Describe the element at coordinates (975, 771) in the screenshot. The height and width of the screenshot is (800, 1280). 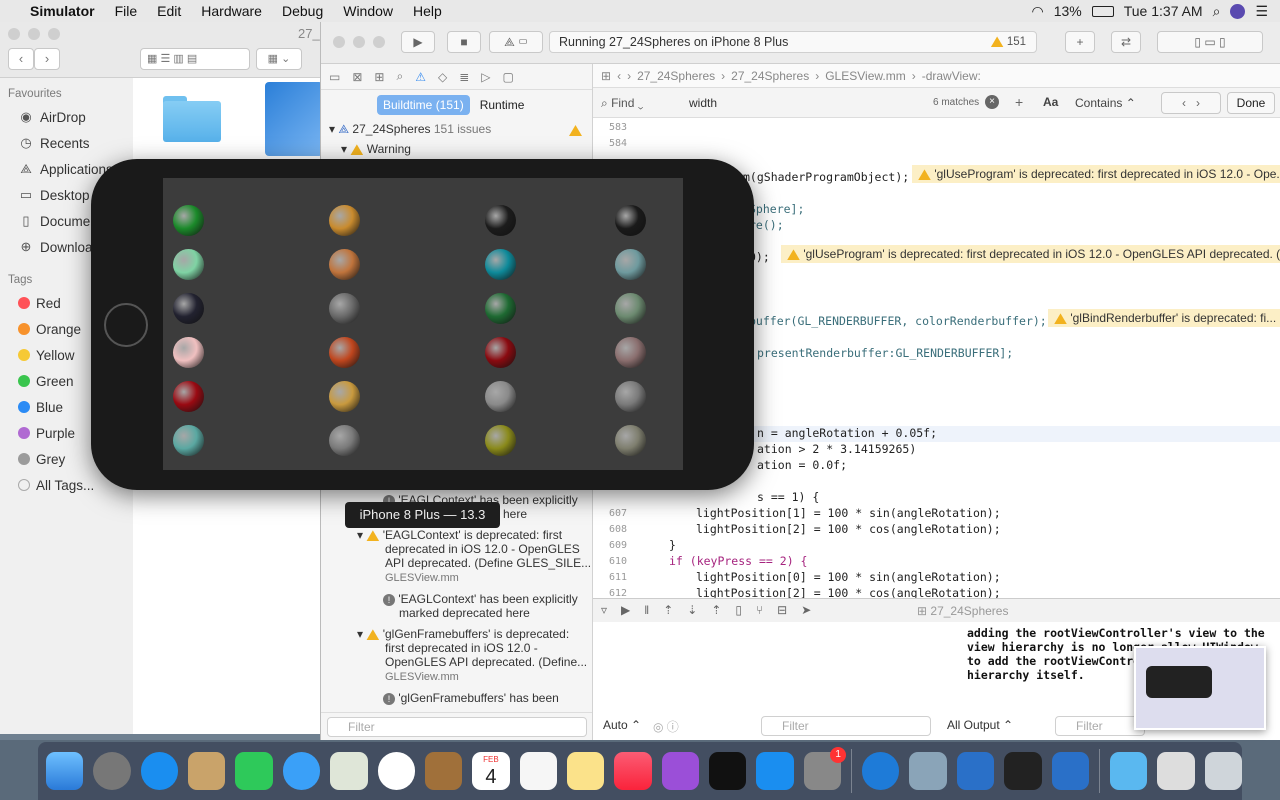
I see `xcode-dock-icon` at that location.